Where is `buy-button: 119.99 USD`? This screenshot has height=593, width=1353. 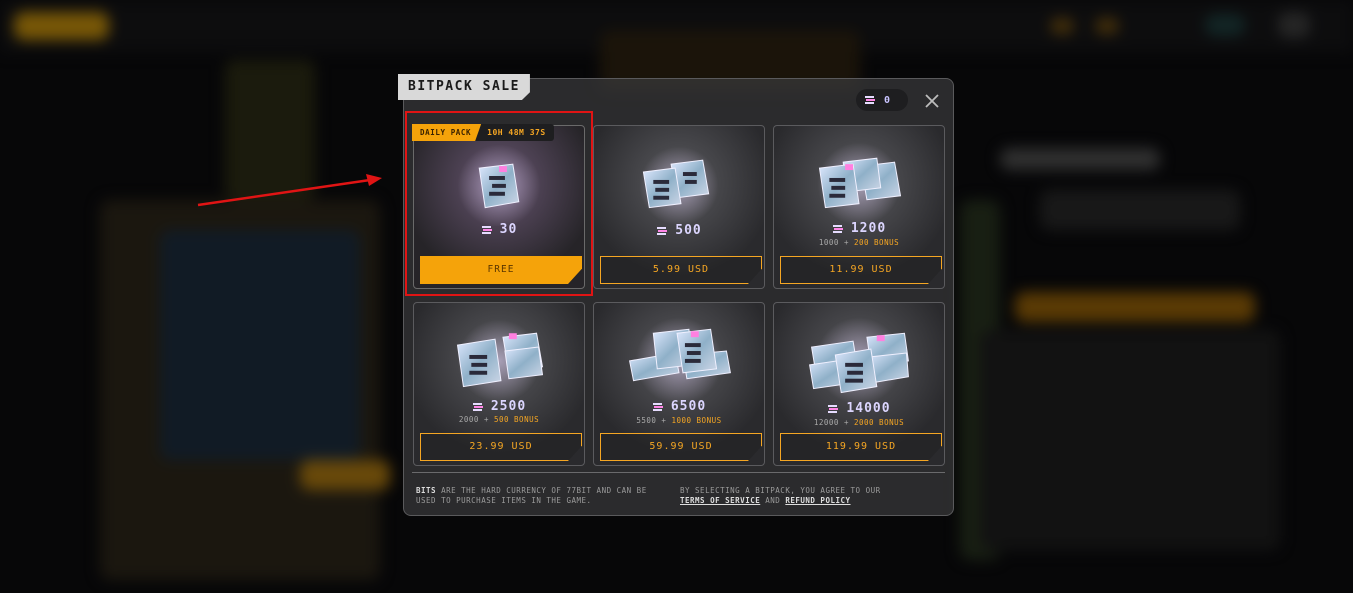
buy-button: 119.99 USD is located at coordinates (861, 447).